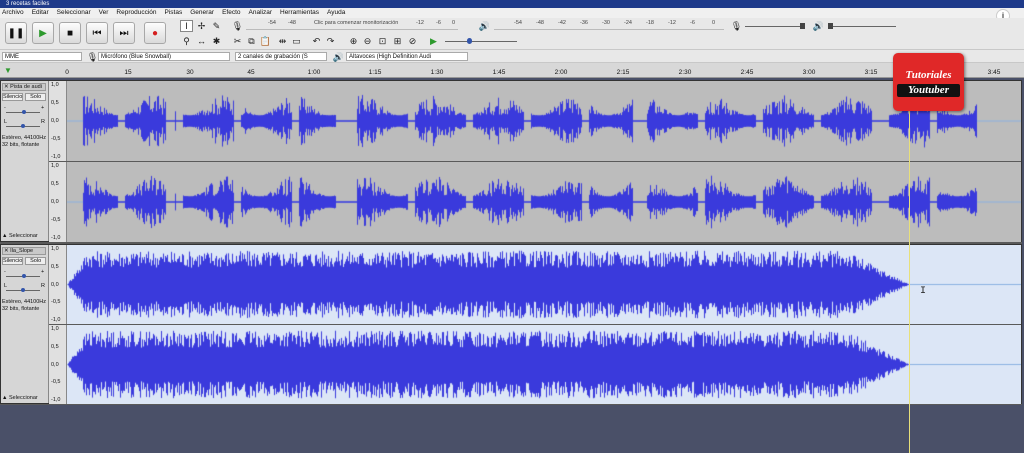 This screenshot has width=1024, height=453. I want to click on draw-tool-icon: ✎, so click(216, 26).